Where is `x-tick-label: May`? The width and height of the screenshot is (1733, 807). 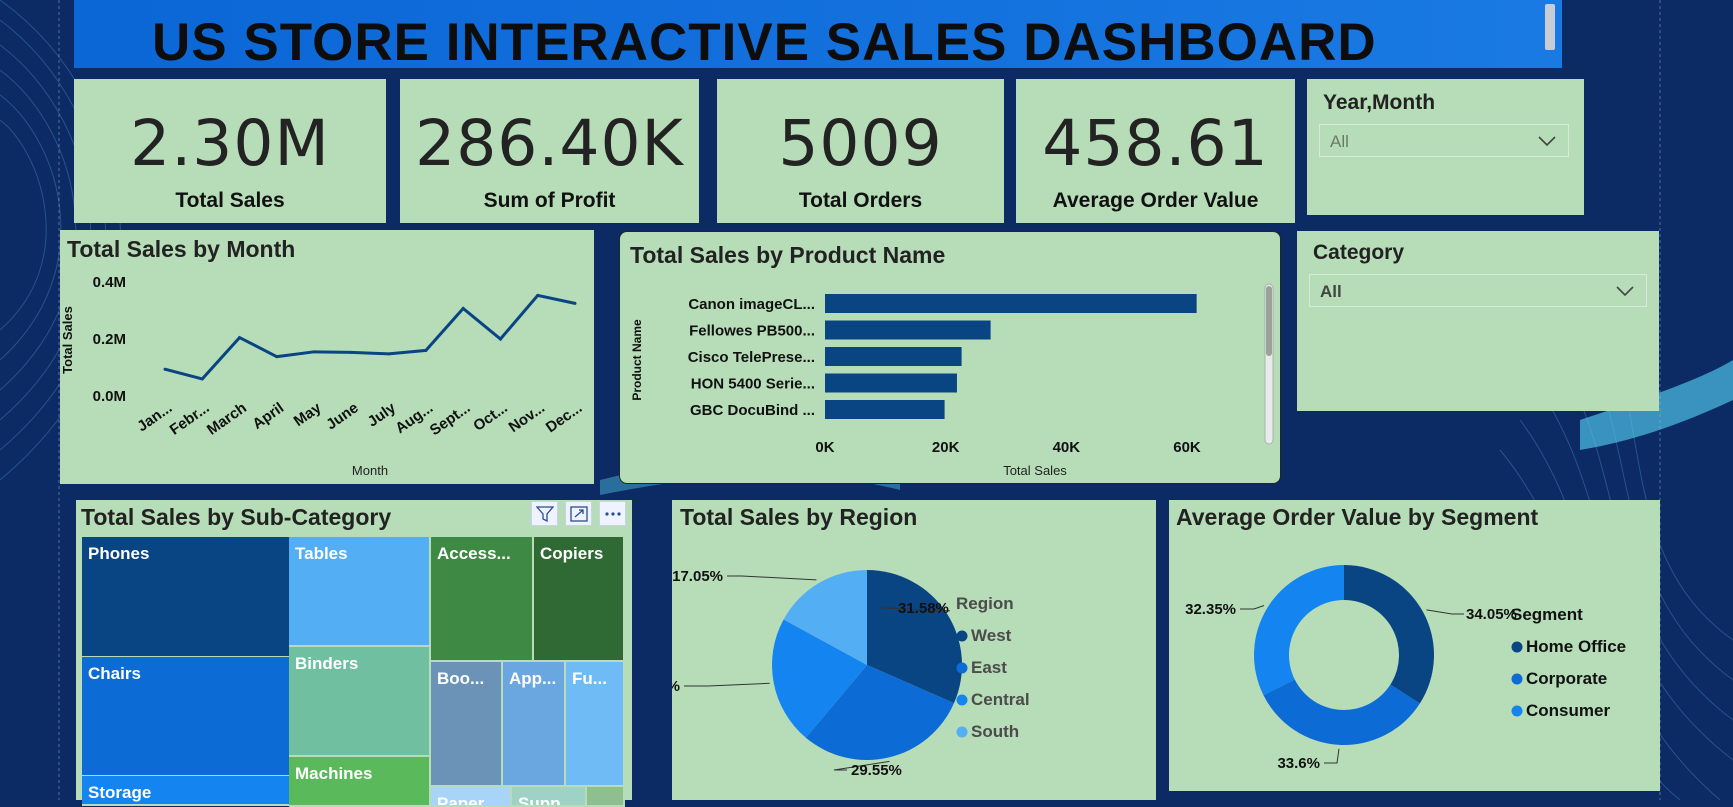
x-tick-label: May is located at coordinates (308, 414).